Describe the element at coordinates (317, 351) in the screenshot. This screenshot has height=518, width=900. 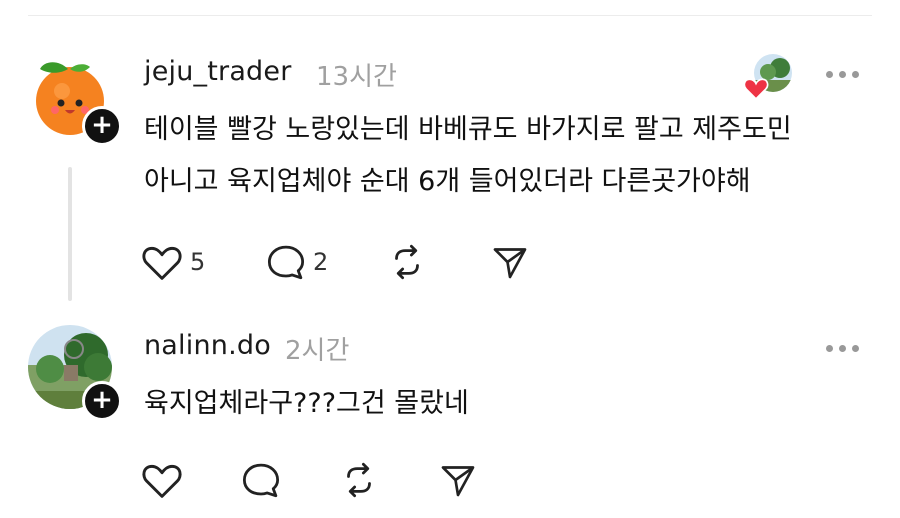
I see `reply-time: 2시간` at that location.